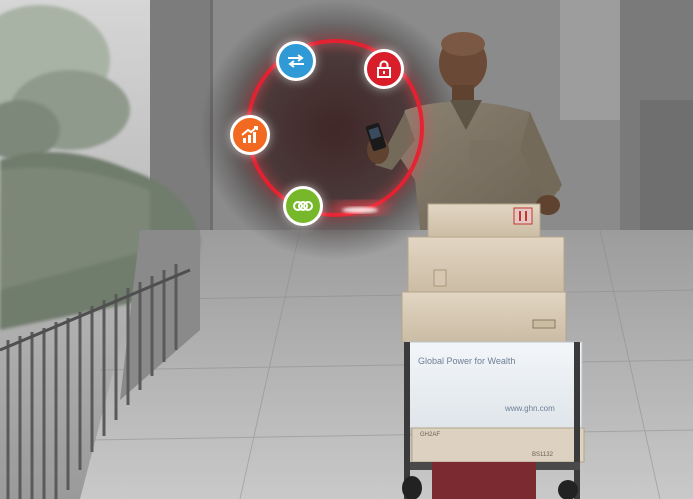 Image resolution: width=693 pixels, height=499 pixels. What do you see at coordinates (296, 61) in the screenshot?
I see `data-transfer-icon` at bounding box center [296, 61].